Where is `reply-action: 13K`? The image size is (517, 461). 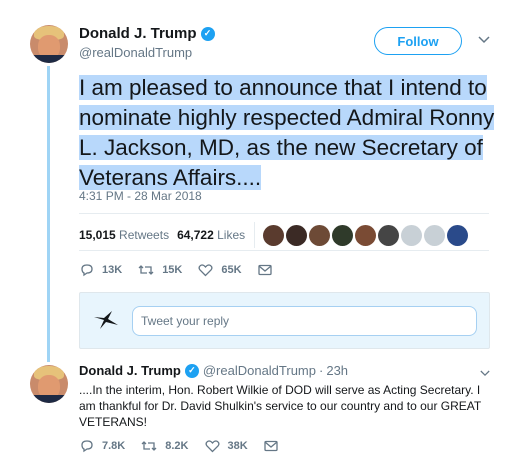
reply-action: 13K is located at coordinates (101, 270).